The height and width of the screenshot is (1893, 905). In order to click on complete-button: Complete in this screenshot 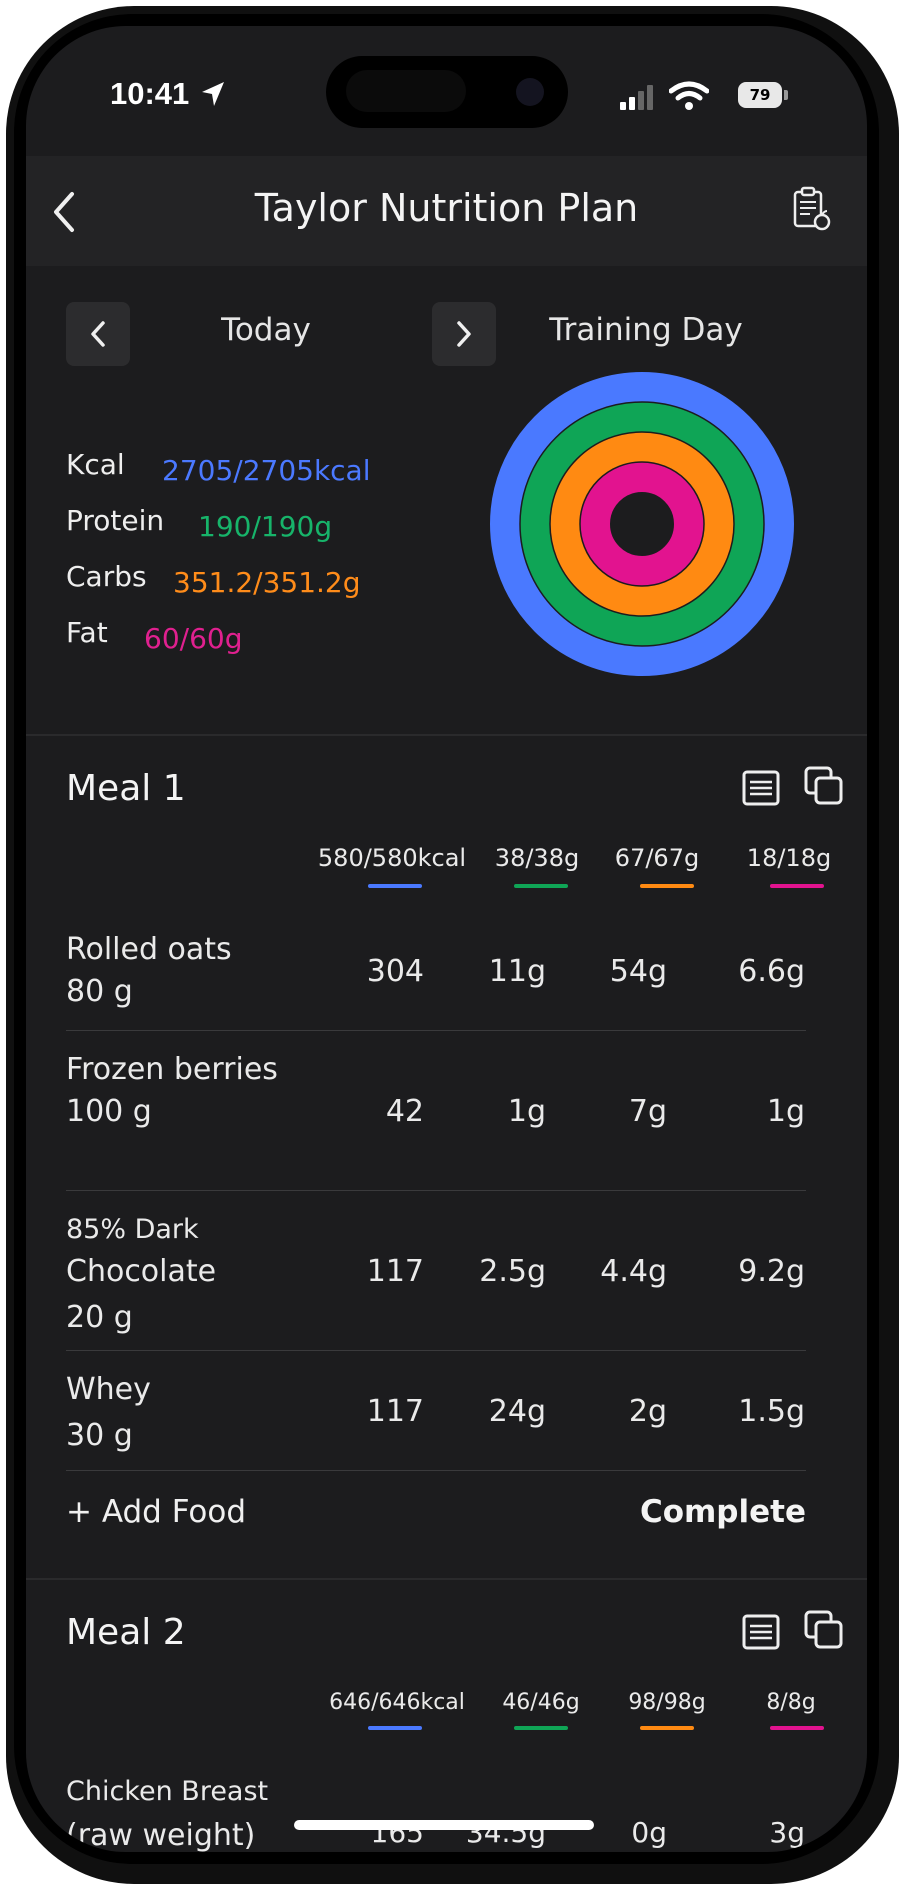, I will do `click(696, 1512)`.